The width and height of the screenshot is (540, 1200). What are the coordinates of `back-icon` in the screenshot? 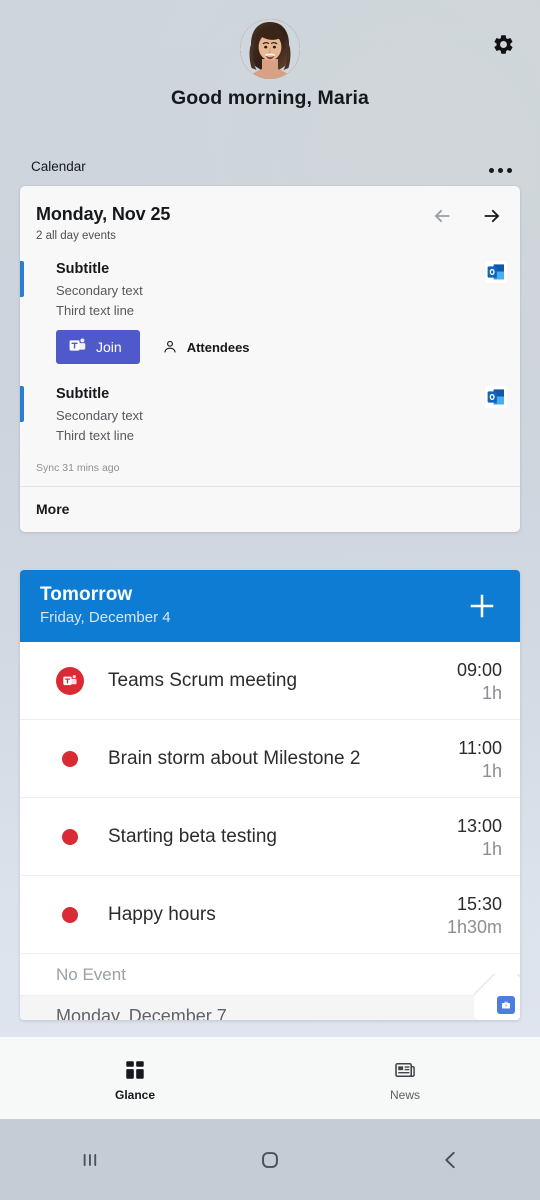 It's located at (450, 1159).